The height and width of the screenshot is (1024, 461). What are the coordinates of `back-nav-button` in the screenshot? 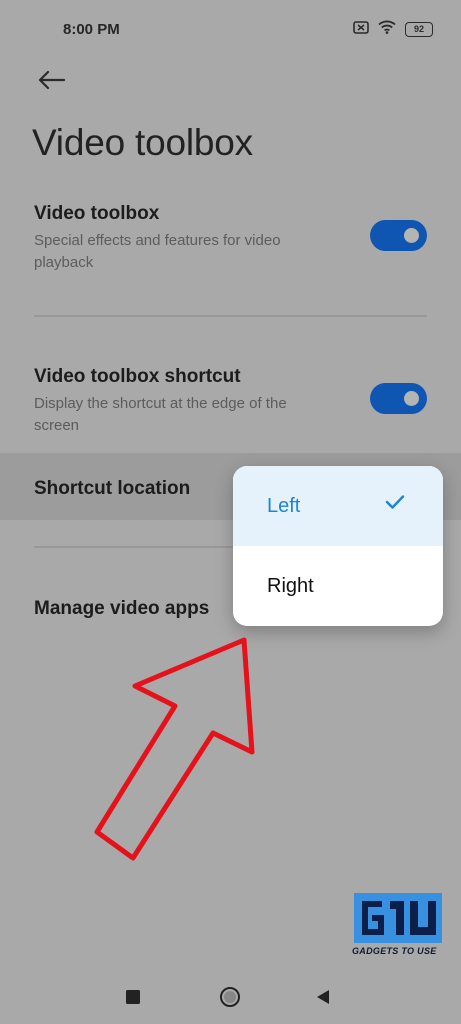 It's located at (323, 997).